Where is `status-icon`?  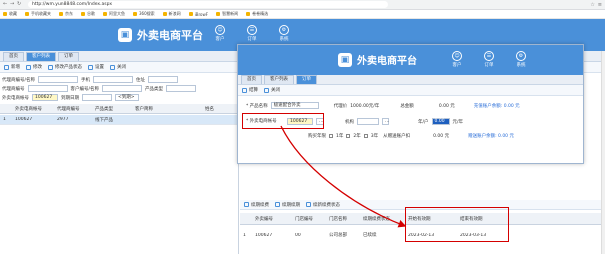 status-icon is located at coordinates (308, 204).